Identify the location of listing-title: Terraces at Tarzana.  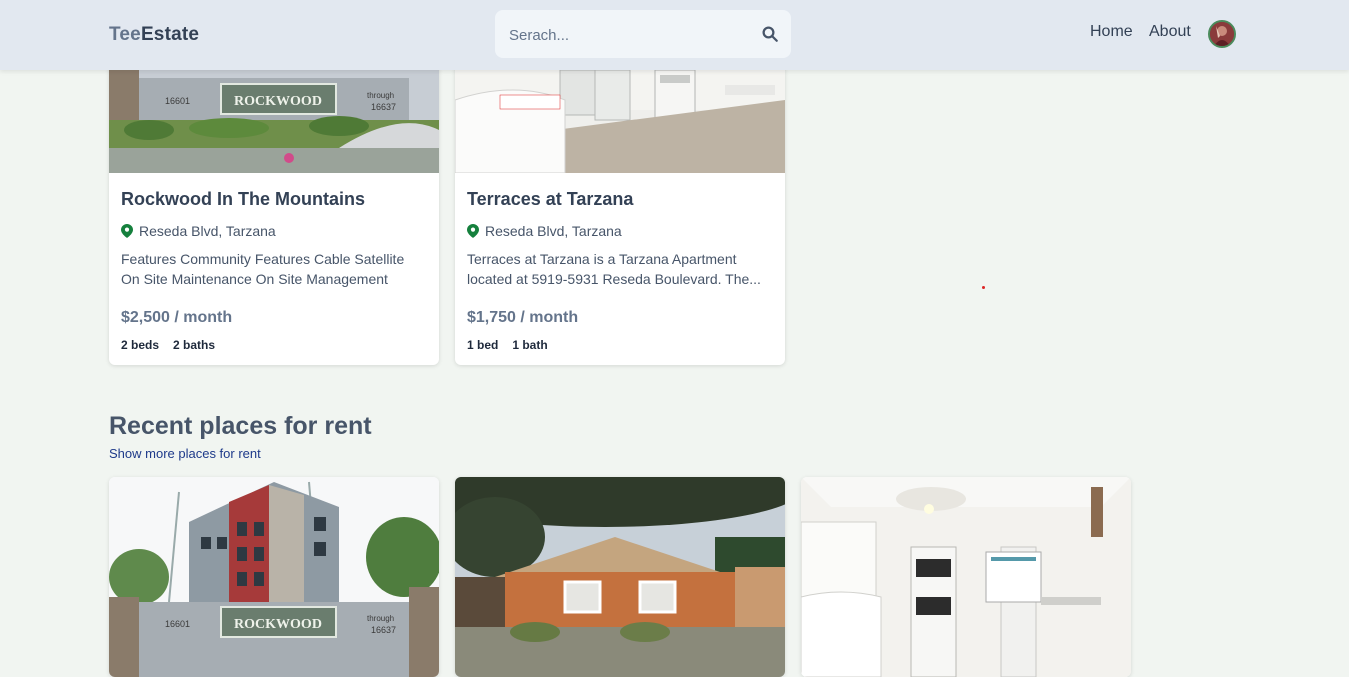
(550, 199).